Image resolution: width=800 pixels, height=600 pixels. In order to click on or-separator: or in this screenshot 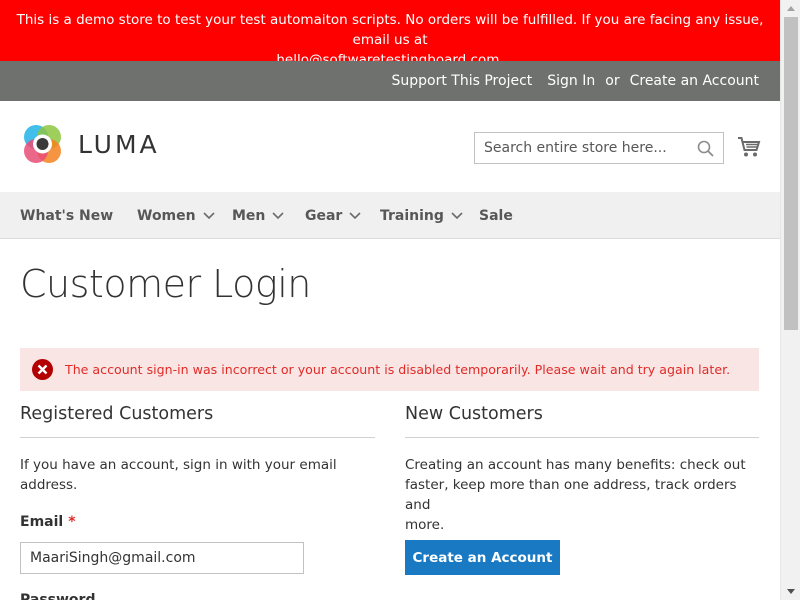, I will do `click(612, 81)`.